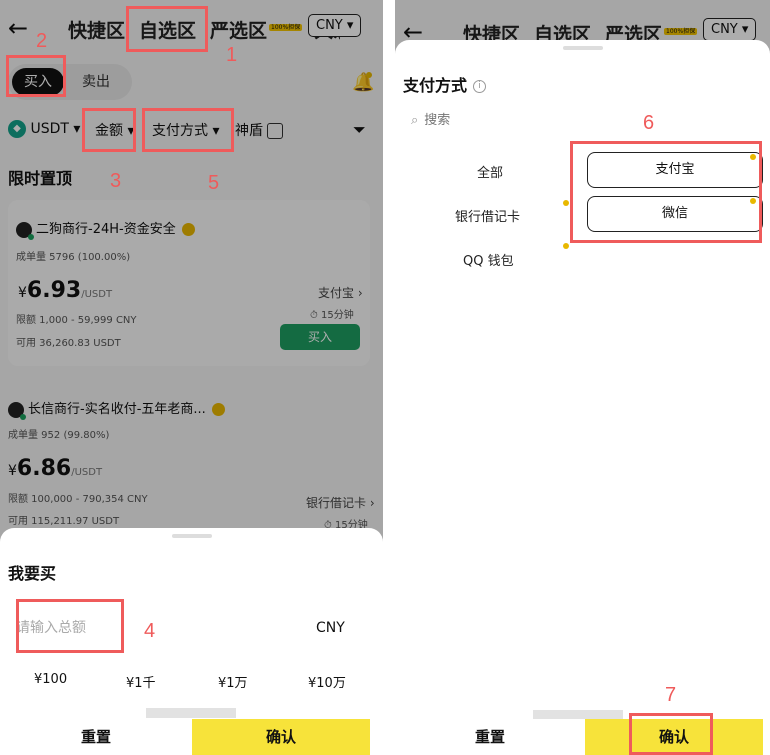 The width and height of the screenshot is (770, 755). I want to click on search-box: ⌕, so click(468, 120).